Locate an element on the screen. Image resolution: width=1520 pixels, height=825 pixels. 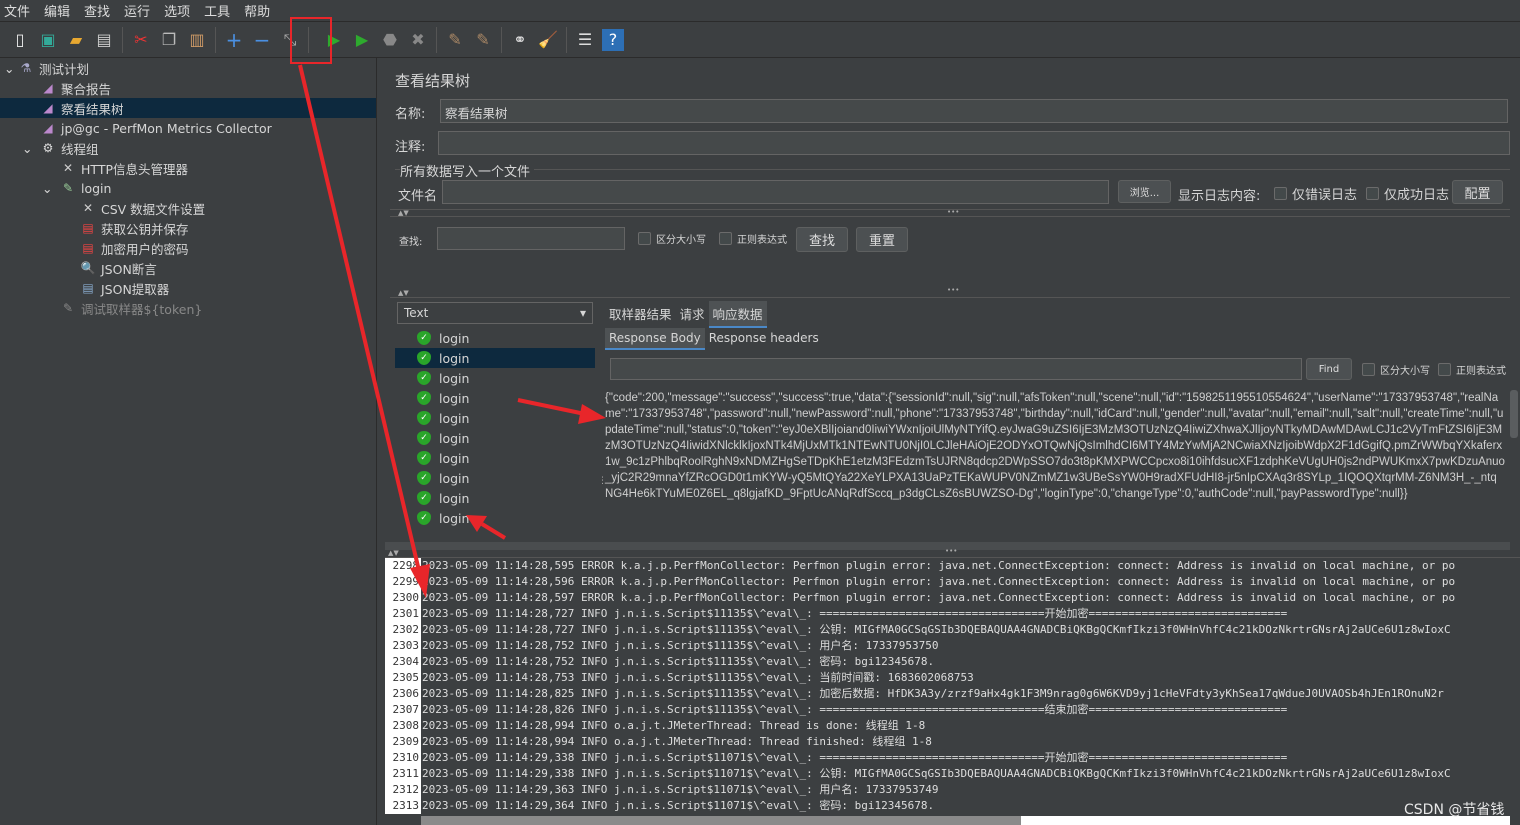
annotation-arrows is located at coordinates (452, 331).